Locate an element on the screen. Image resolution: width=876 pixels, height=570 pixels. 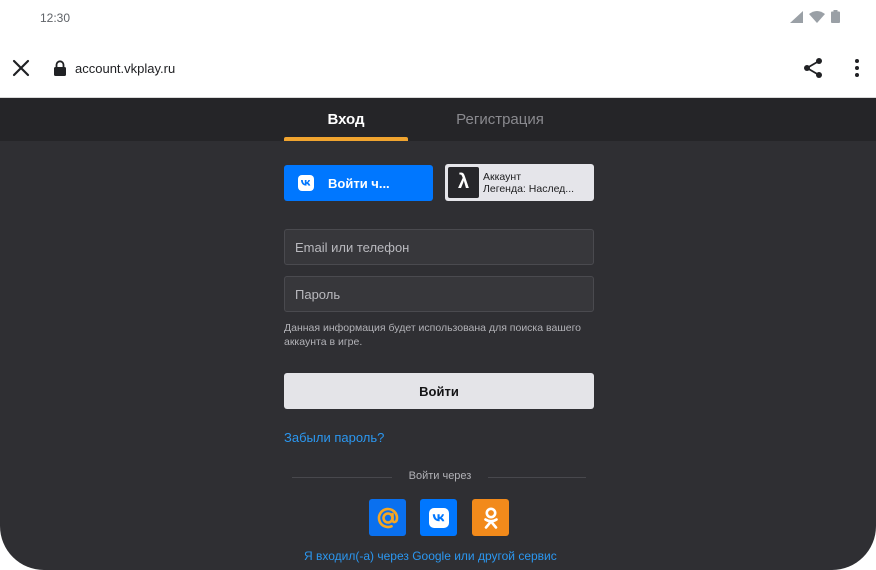
email-field is located at coordinates (439, 247).